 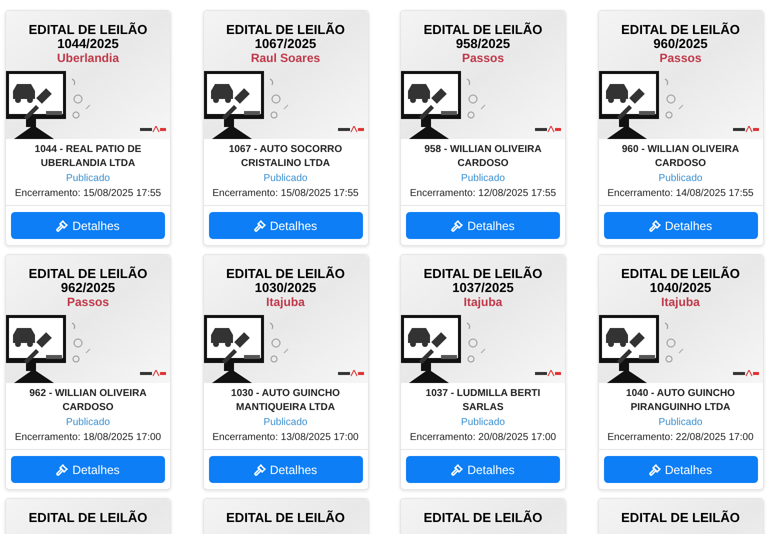 What do you see at coordinates (87, 58) in the screenshot?
I see `city-name: Uberlandia` at bounding box center [87, 58].